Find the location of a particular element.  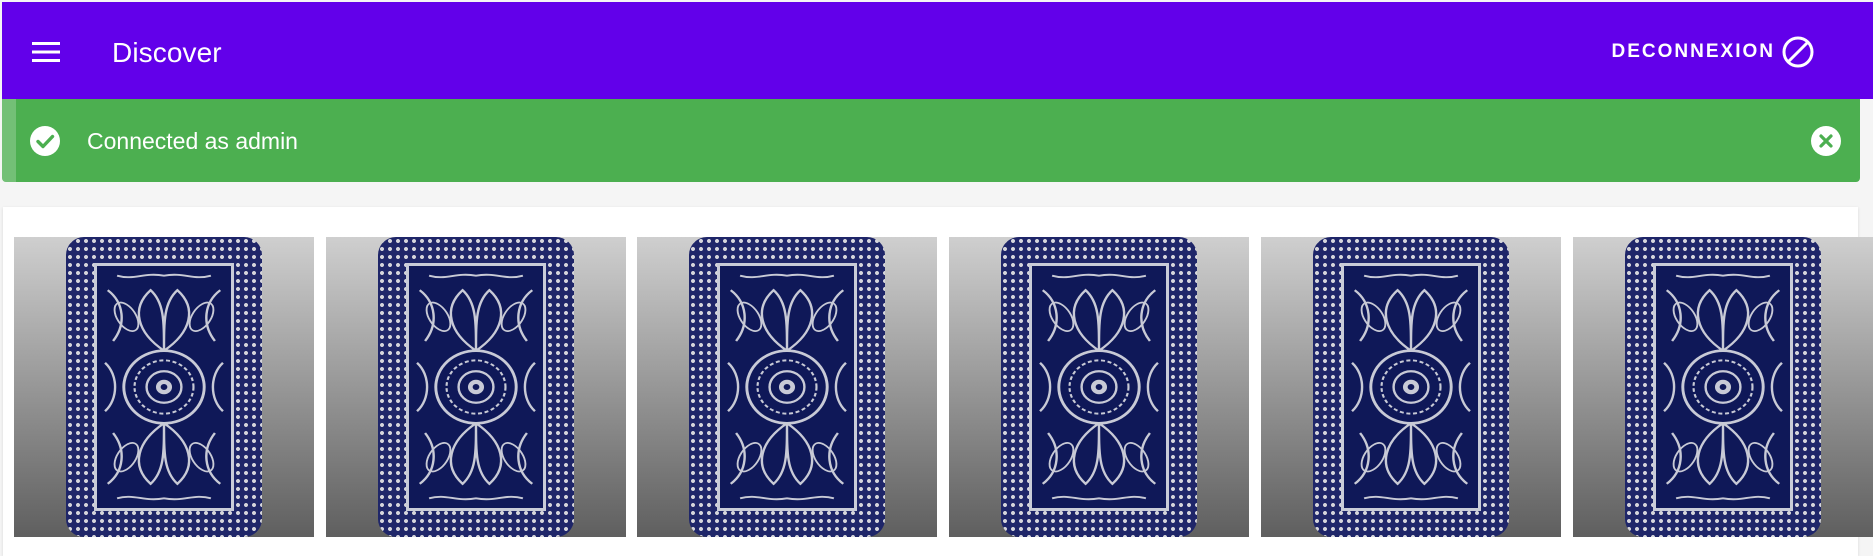

check-circle-icon is located at coordinates (45, 141).